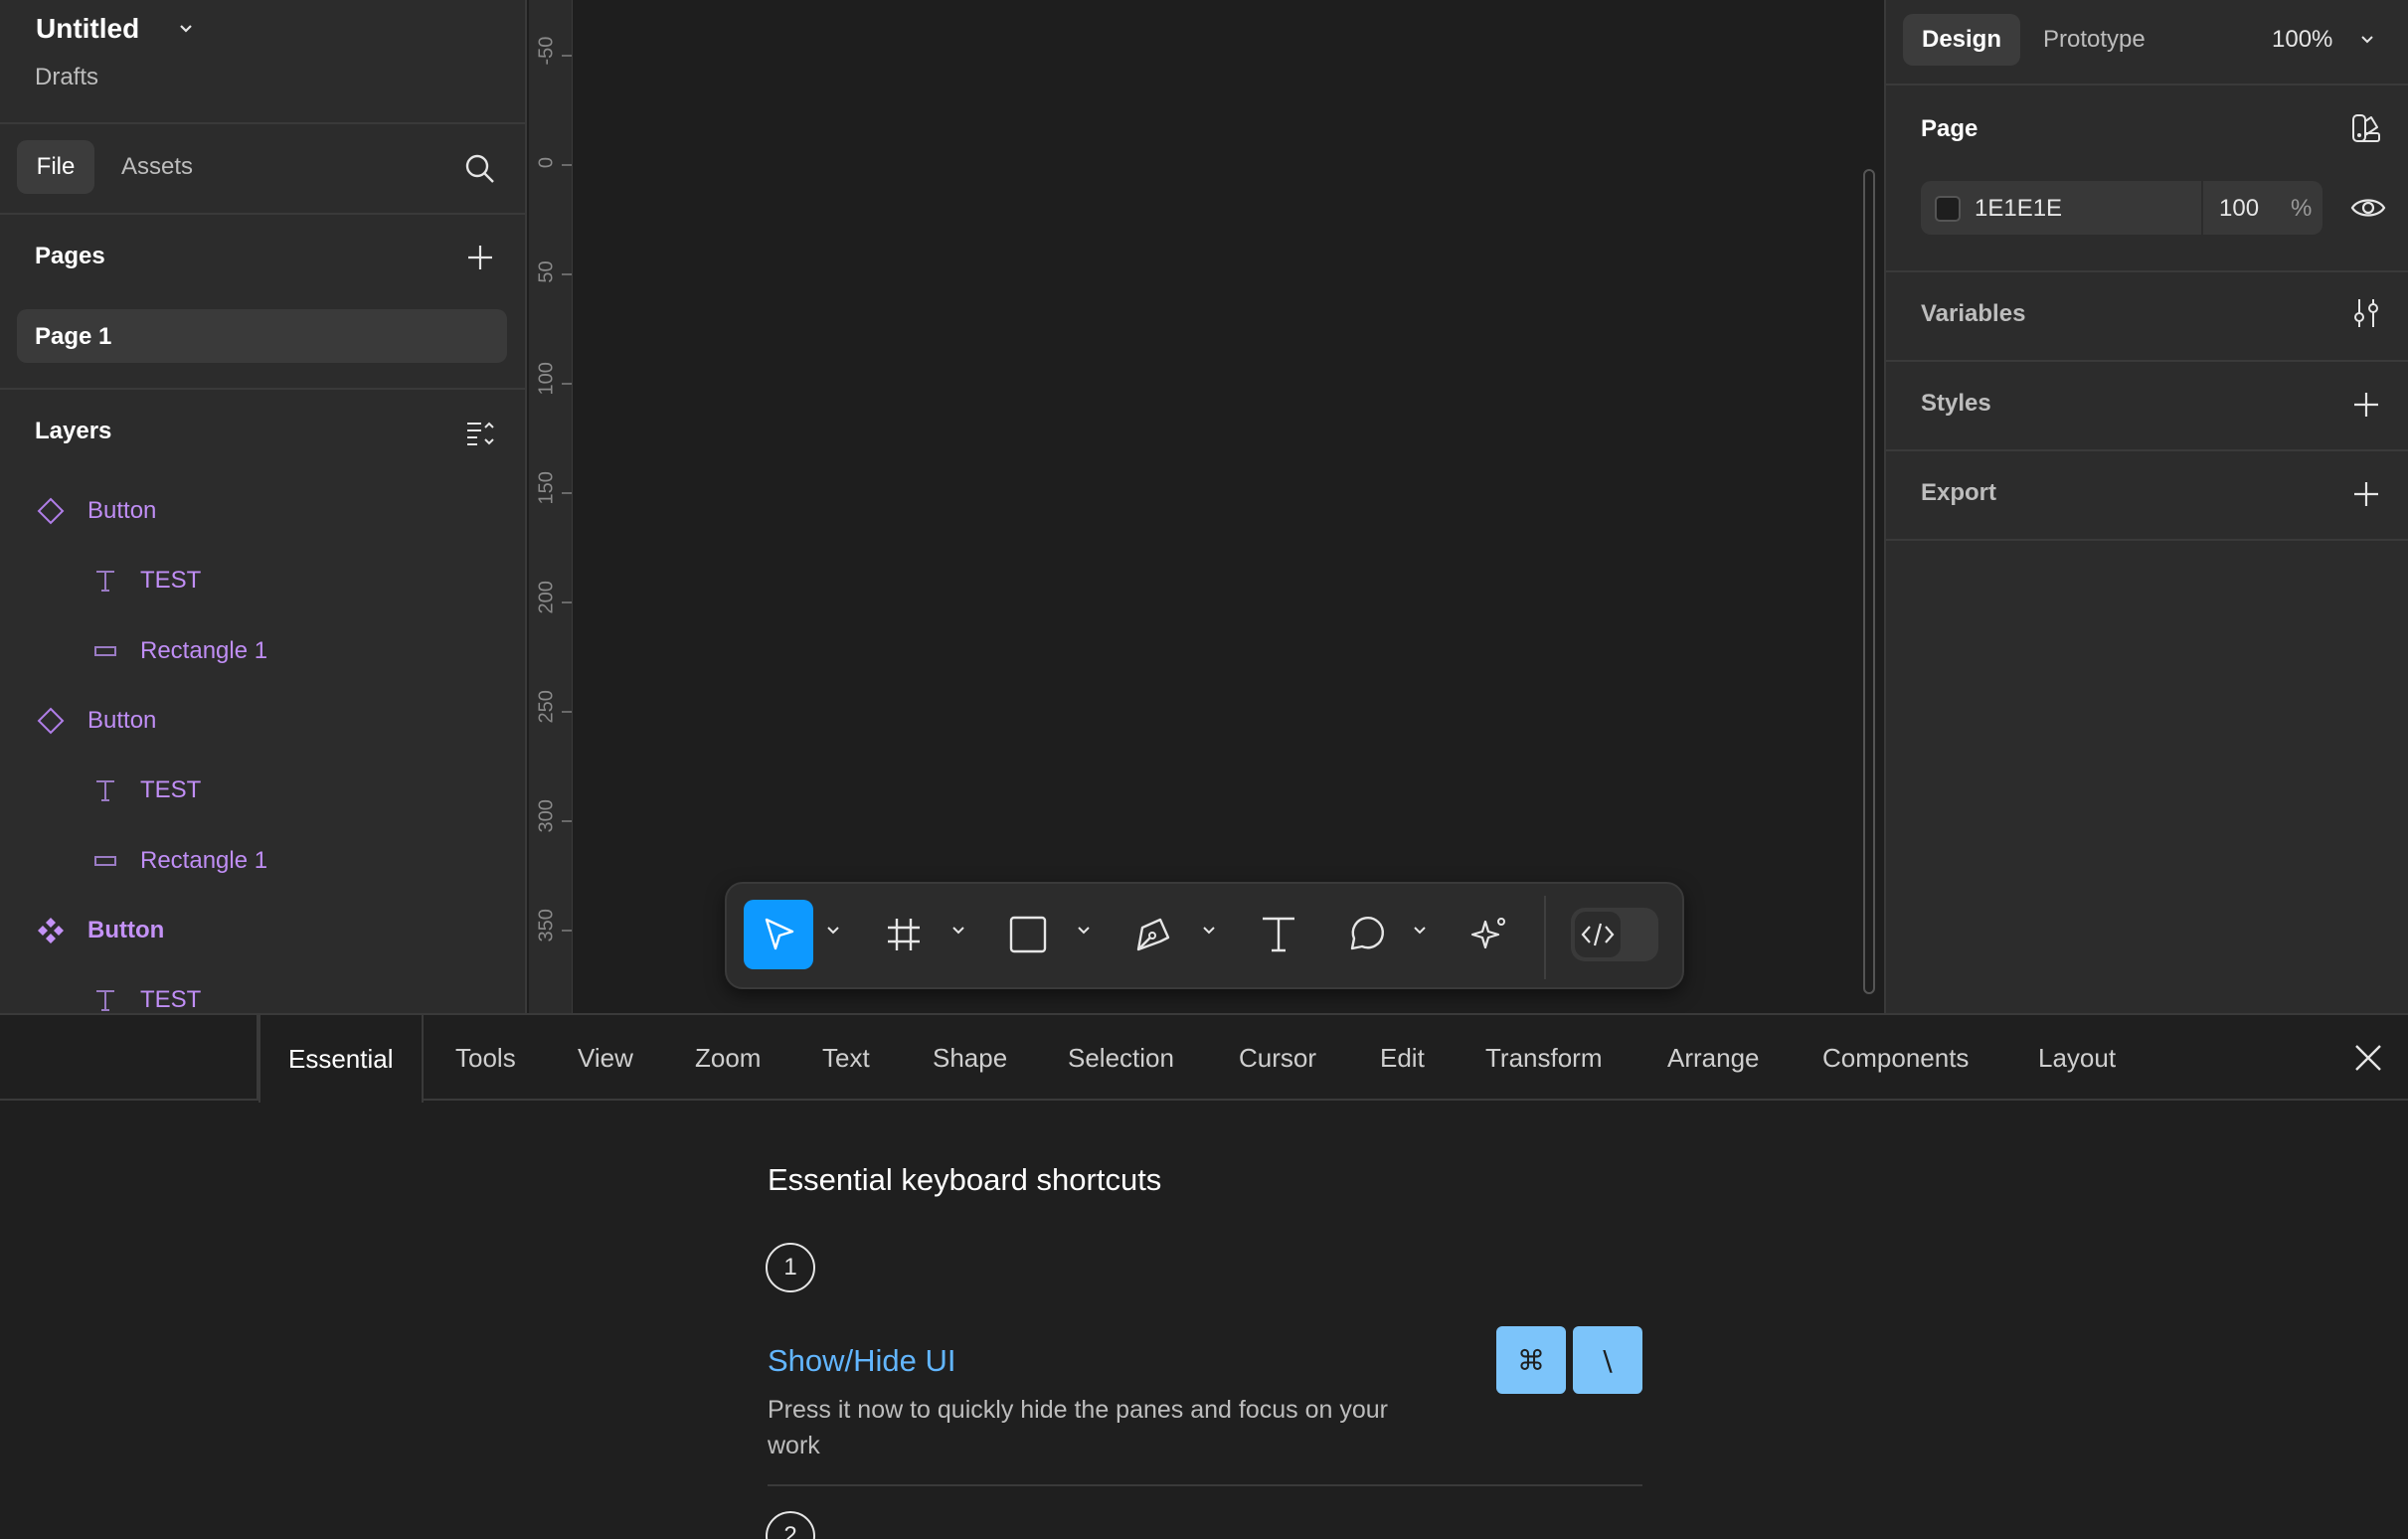 This screenshot has width=2408, height=1539. Describe the element at coordinates (546, 925) in the screenshot. I see `ruler-label: 350` at that location.